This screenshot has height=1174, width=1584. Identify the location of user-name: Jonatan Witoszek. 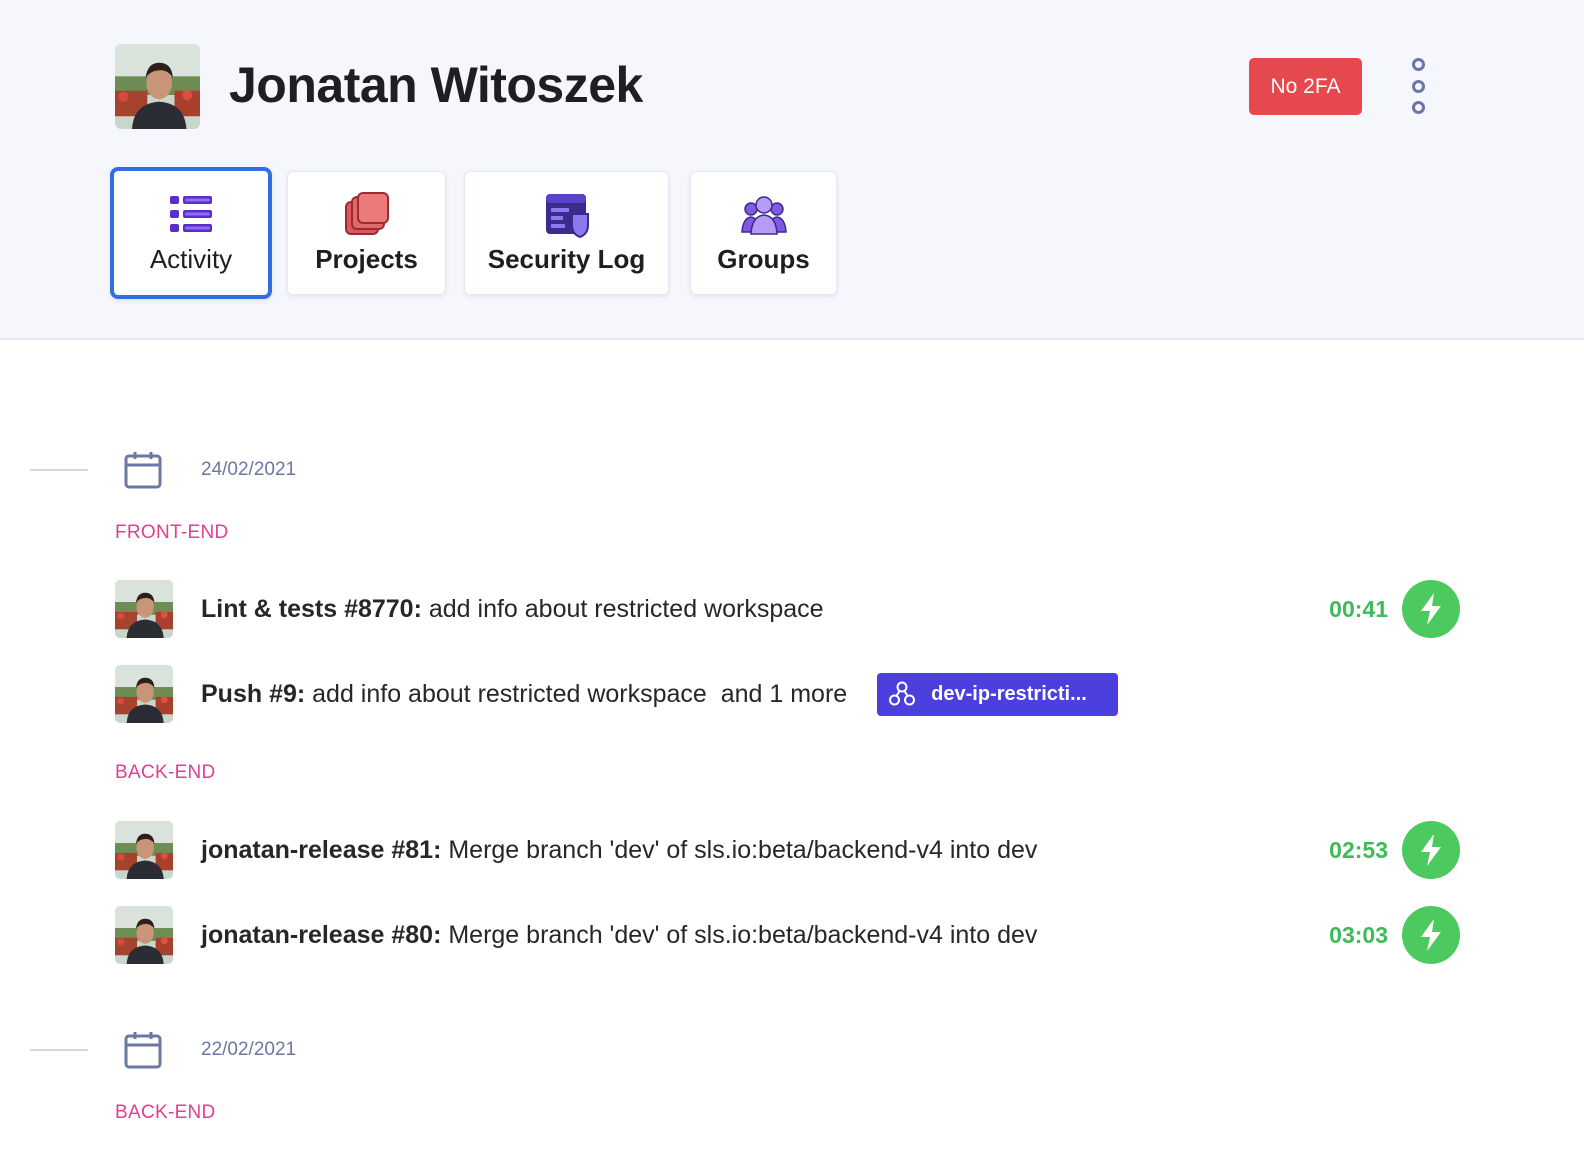
(436, 85).